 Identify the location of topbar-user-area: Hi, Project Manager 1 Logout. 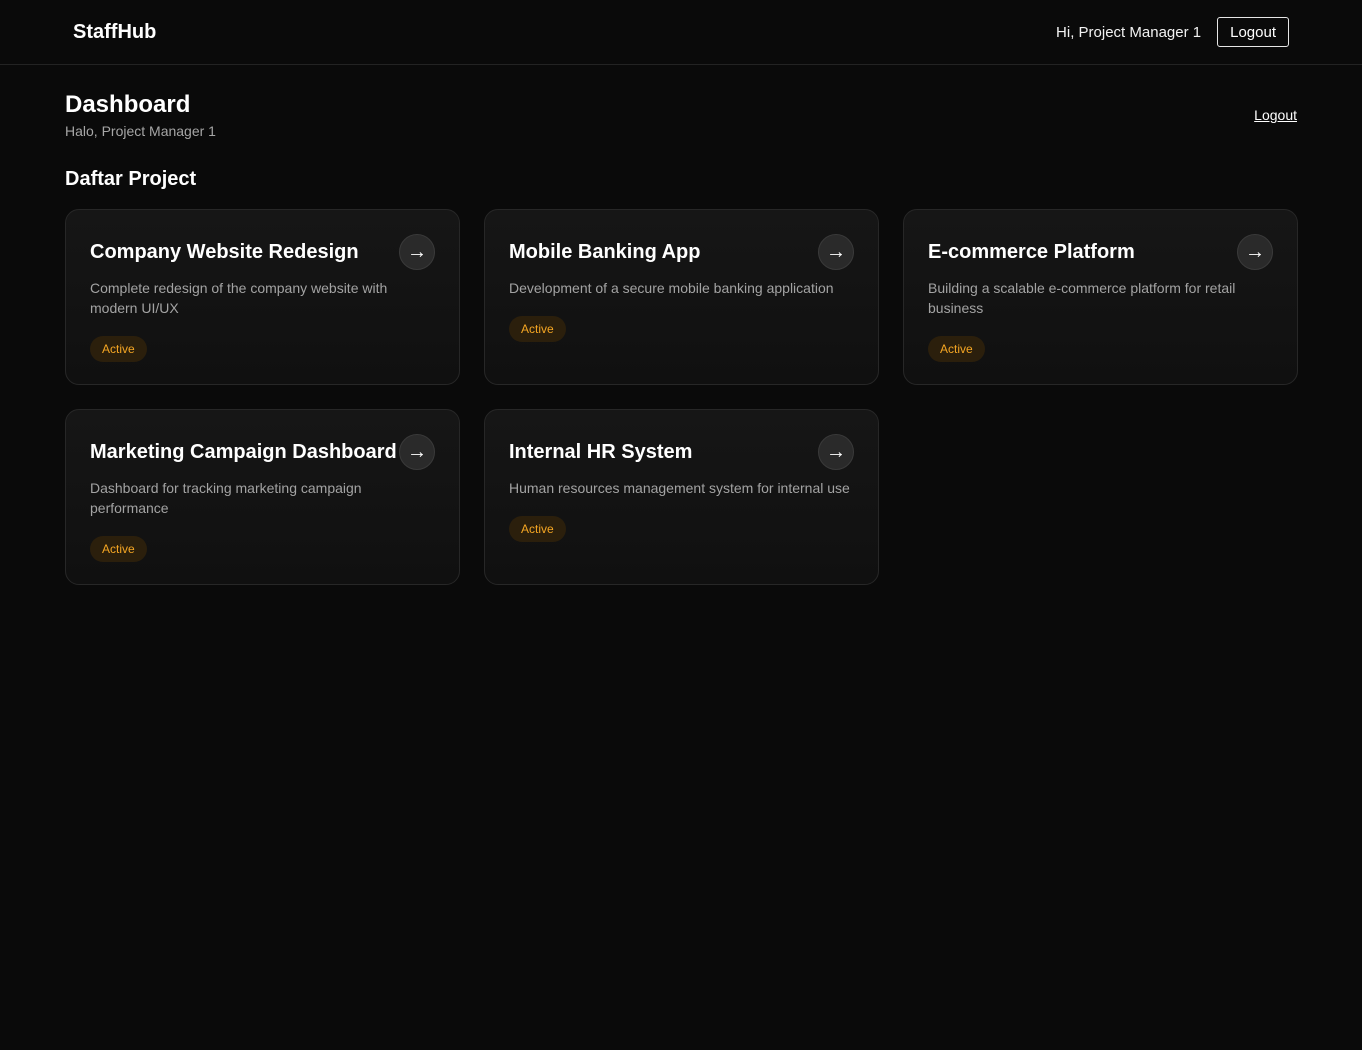
(1172, 32).